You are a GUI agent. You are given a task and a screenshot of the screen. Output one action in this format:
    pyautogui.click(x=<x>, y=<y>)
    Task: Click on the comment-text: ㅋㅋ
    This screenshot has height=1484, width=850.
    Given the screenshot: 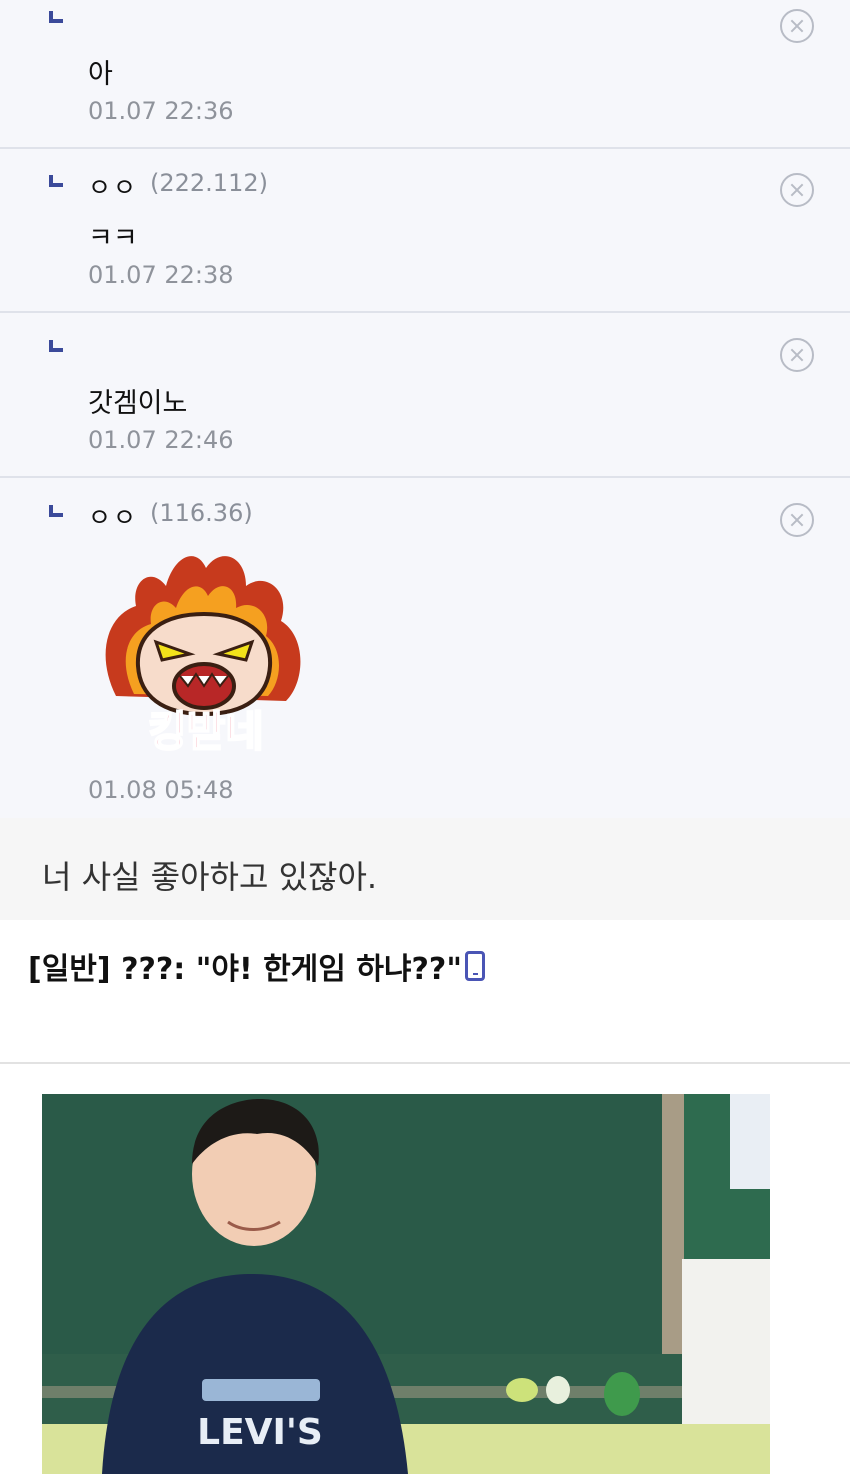 What is the action you would take?
    pyautogui.click(x=113, y=238)
    